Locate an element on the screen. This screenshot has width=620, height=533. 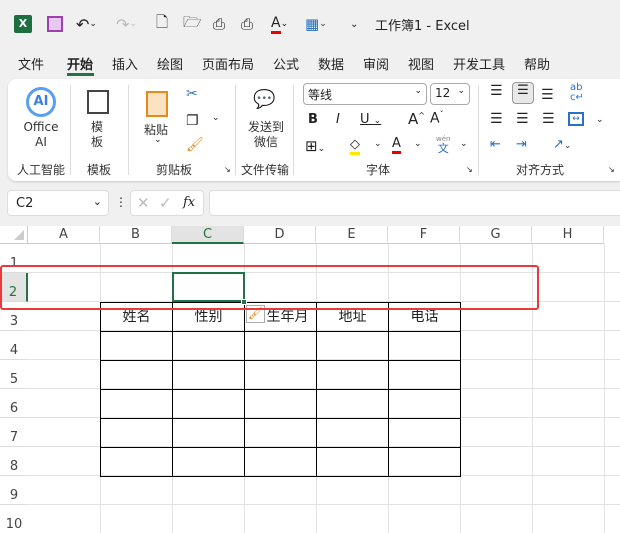
name-box: C2 ⌄ is located at coordinates (58, 203).